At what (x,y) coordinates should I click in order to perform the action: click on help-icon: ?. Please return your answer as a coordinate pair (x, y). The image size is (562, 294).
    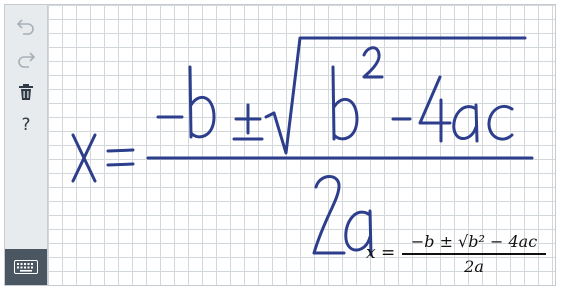
    Looking at the image, I should click on (26, 125).